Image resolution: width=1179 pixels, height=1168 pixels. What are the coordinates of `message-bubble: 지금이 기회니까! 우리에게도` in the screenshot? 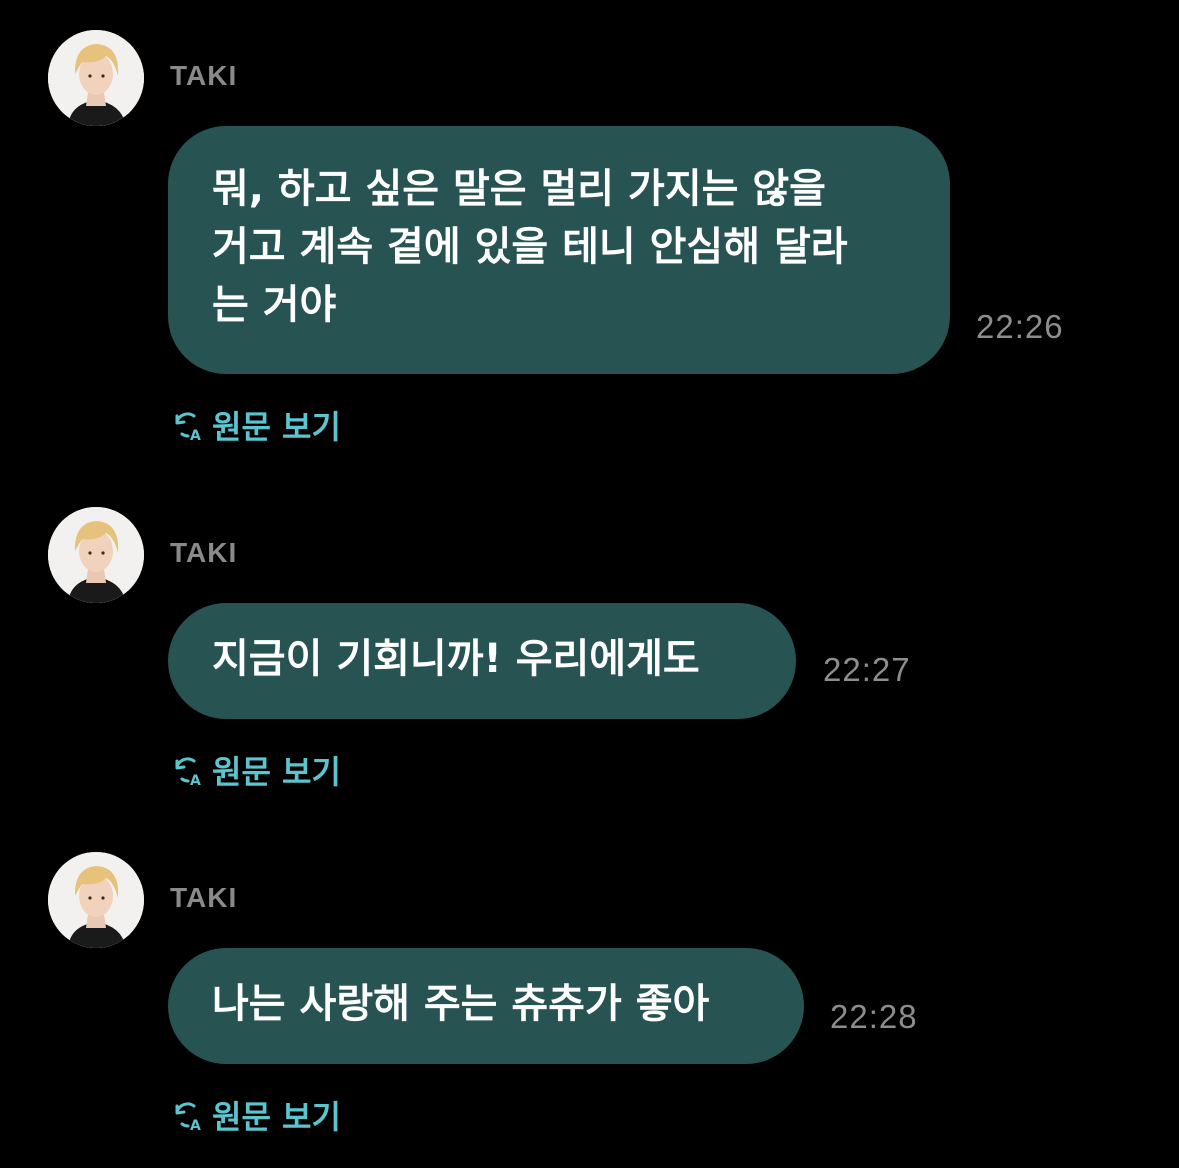 It's located at (482, 661).